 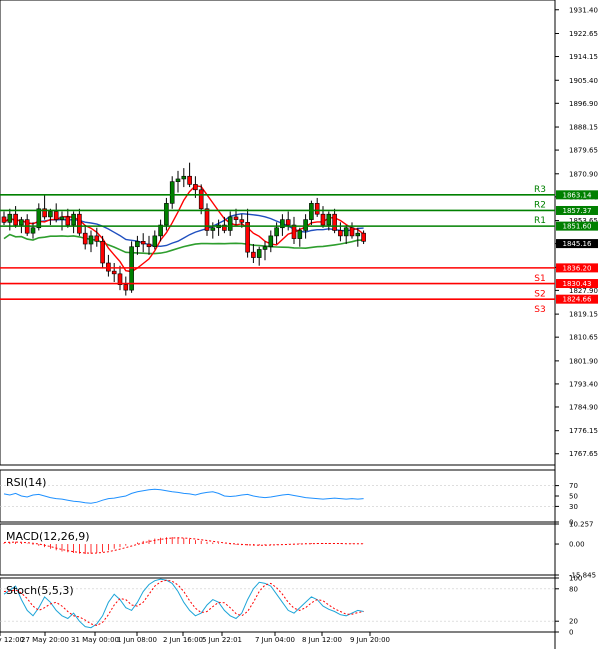 What do you see at coordinates (573, 486) in the screenshot?
I see `indicator-tick-label: 70` at bounding box center [573, 486].